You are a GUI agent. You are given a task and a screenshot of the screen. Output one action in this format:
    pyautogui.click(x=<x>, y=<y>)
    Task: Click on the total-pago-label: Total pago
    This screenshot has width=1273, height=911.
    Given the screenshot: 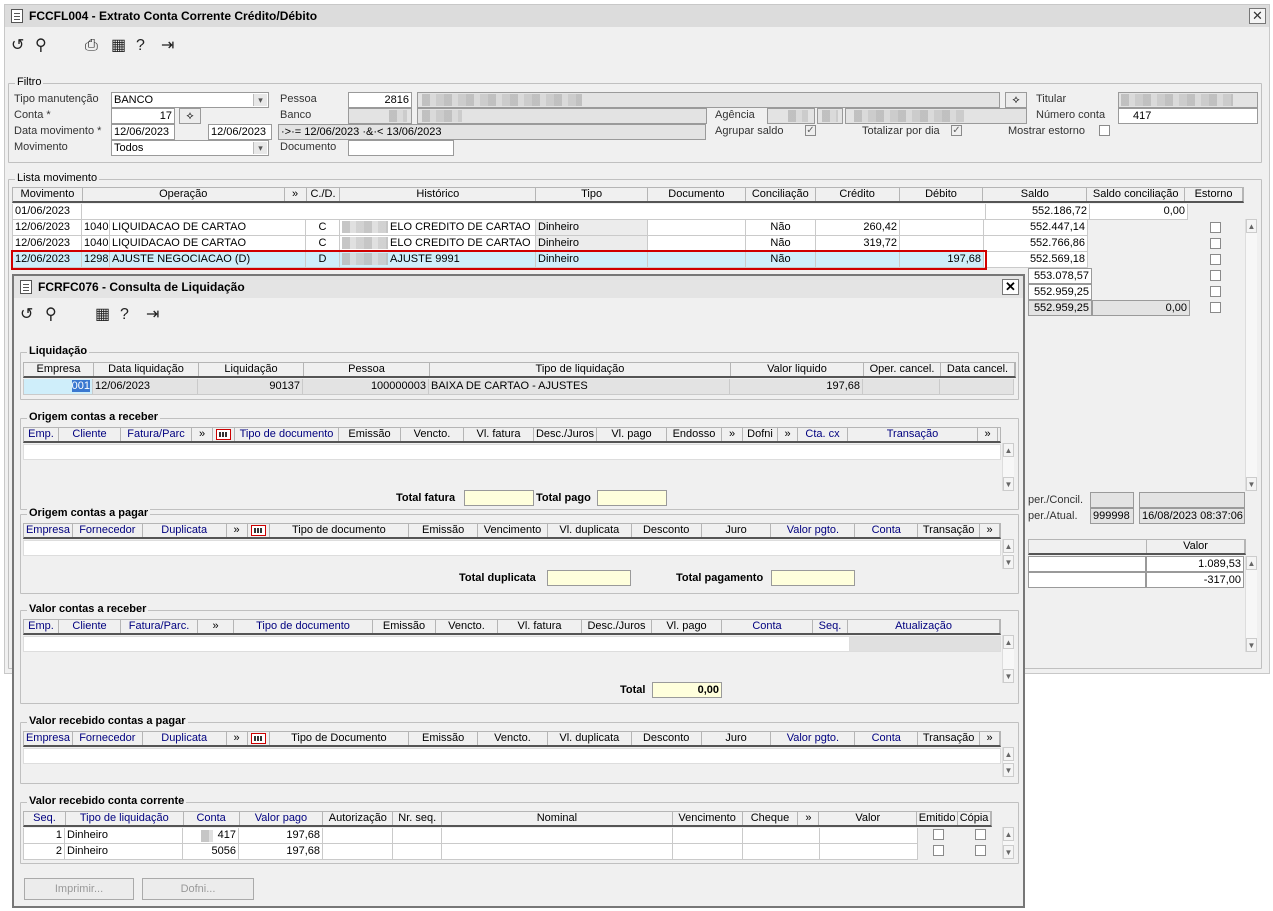 What is the action you would take?
    pyautogui.click(x=563, y=498)
    